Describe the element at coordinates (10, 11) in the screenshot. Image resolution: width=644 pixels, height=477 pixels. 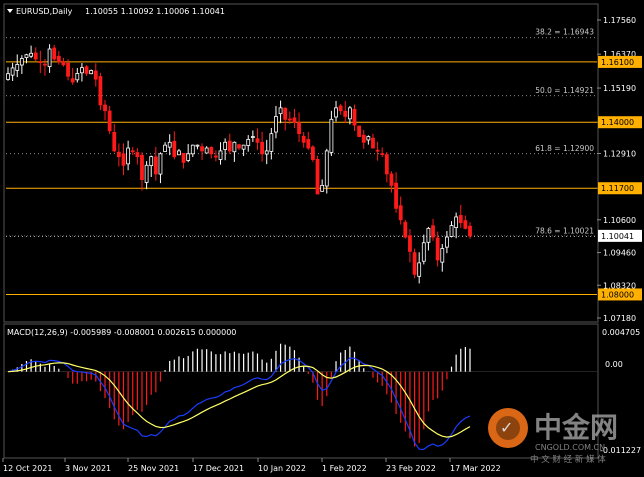
I see `dropdown-arrow-icon` at that location.